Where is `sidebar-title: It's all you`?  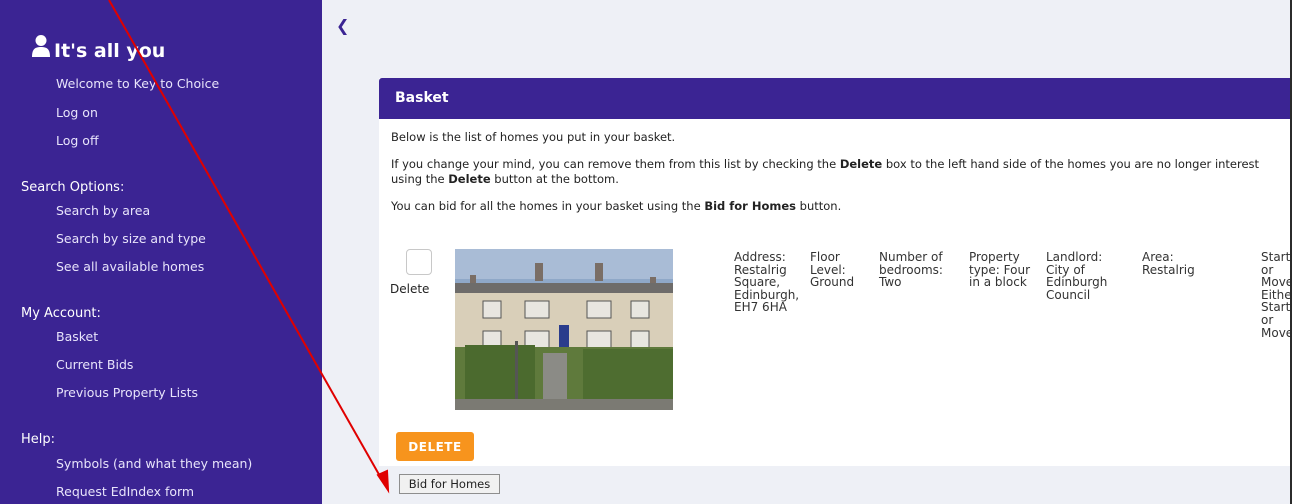 sidebar-title: It's all you is located at coordinates (98, 48).